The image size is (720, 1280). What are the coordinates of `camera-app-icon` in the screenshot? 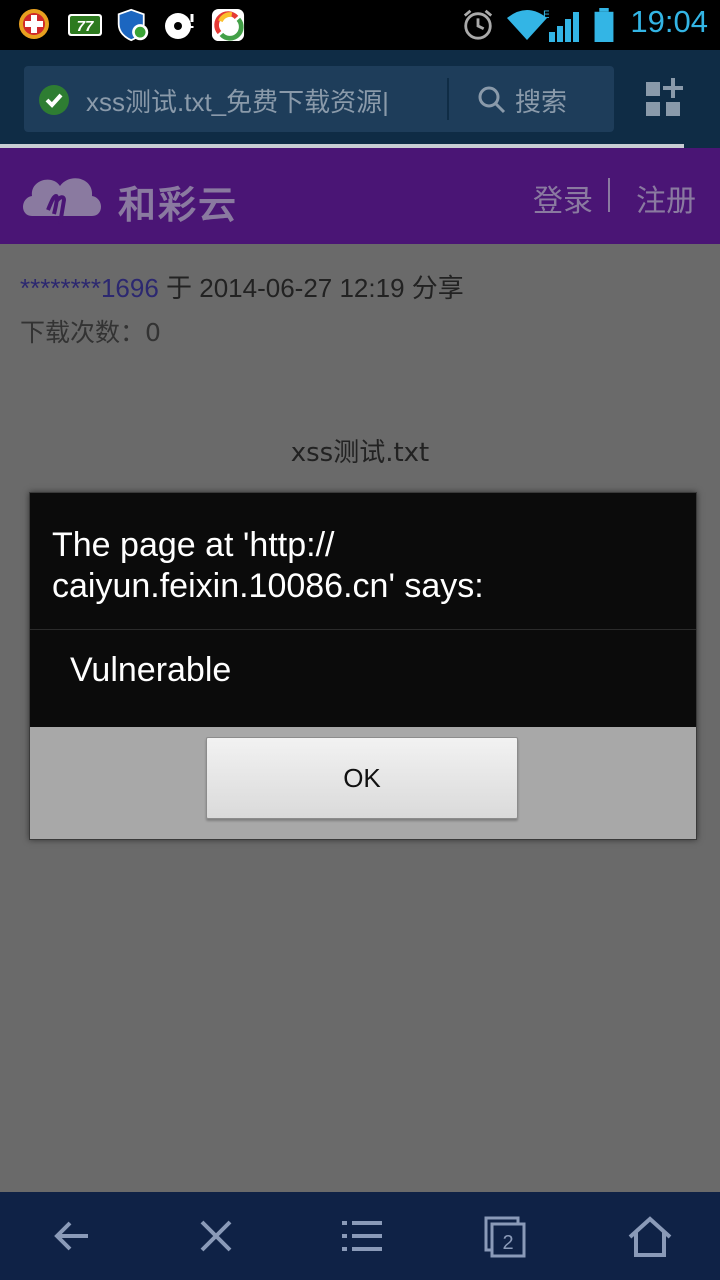 It's located at (228, 25).